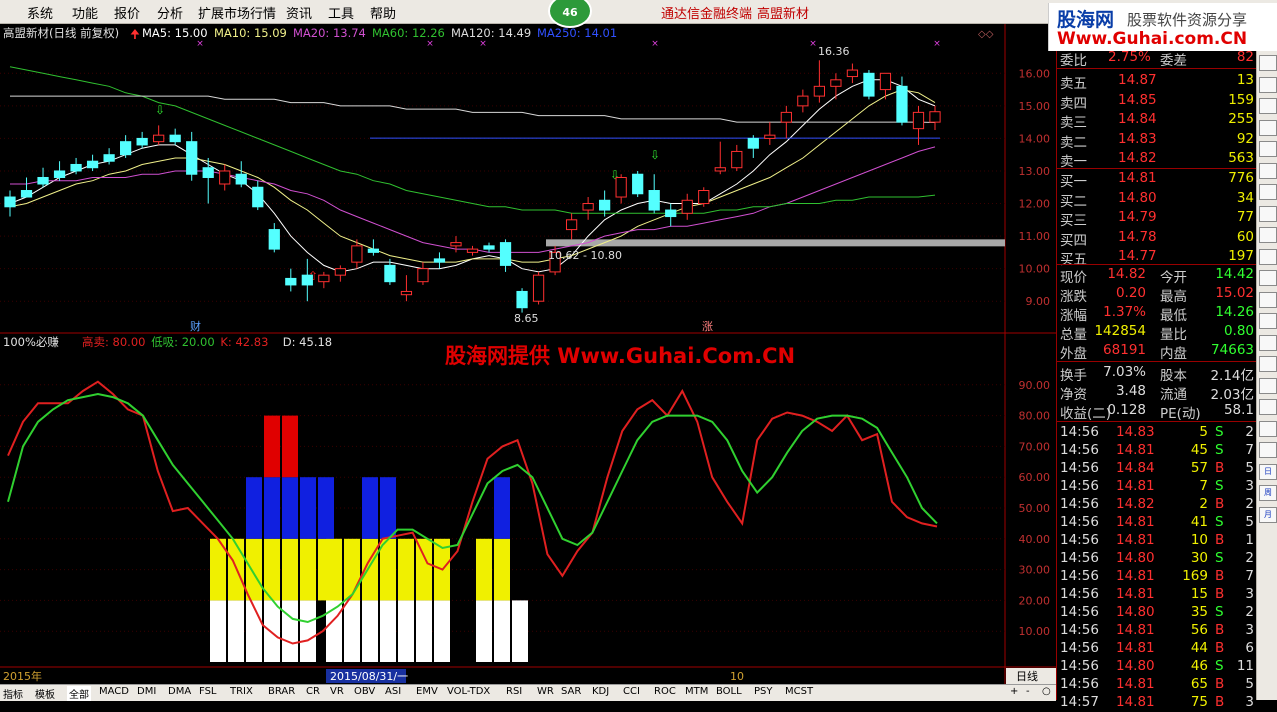 Image resolution: width=1277 pixels, height=712 pixels. I want to click on tick-row: 14:56 14.81 7 S 3, so click(1157, 487).